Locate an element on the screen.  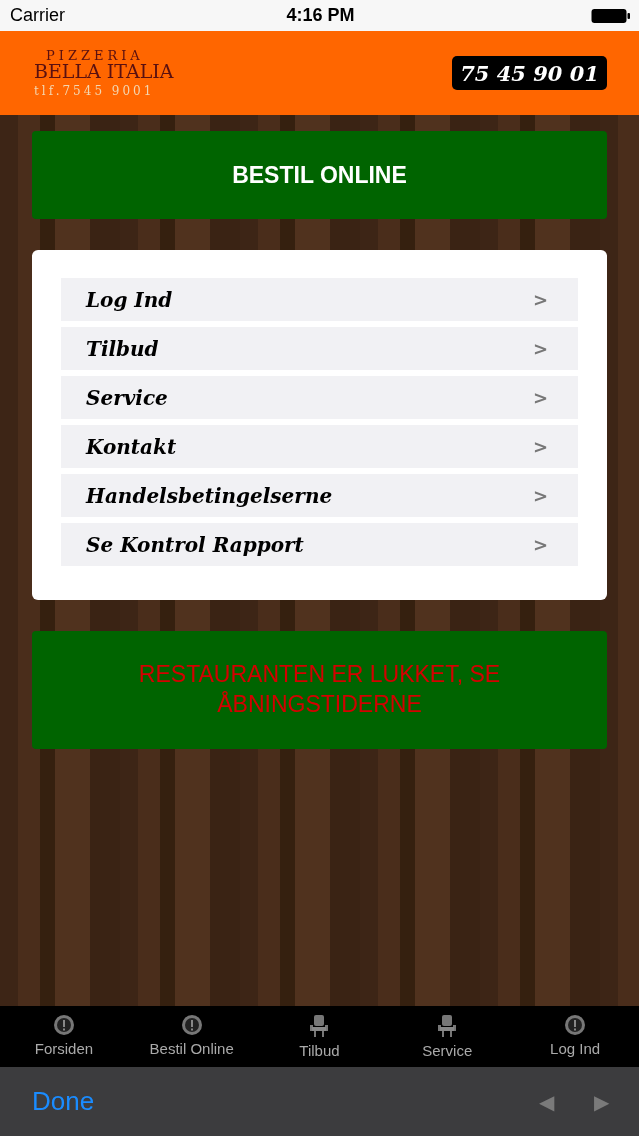
menu-item: Handelsbetingelserne > is located at coordinates (319, 495).